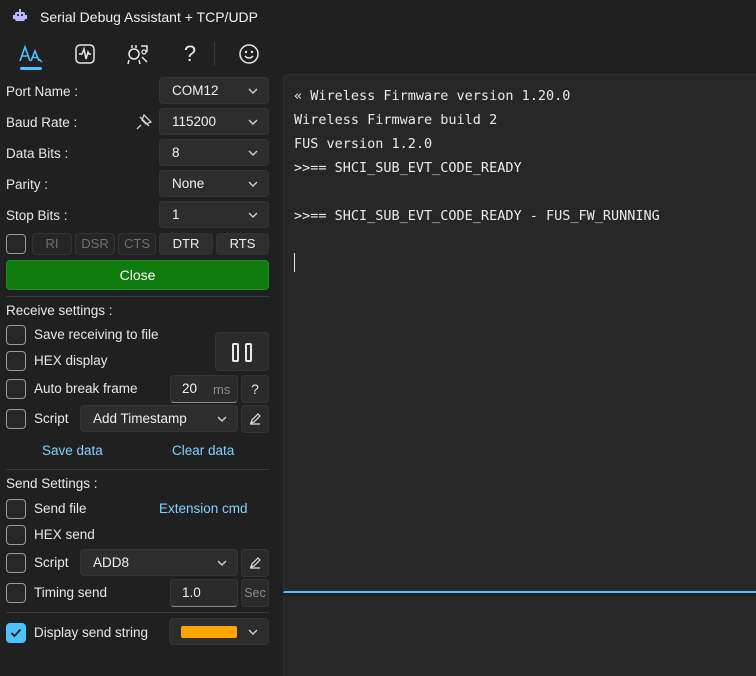 The width and height of the screenshot is (756, 676). Describe the element at coordinates (159, 562) in the screenshot. I see `send-script-combo: ADD8` at that location.